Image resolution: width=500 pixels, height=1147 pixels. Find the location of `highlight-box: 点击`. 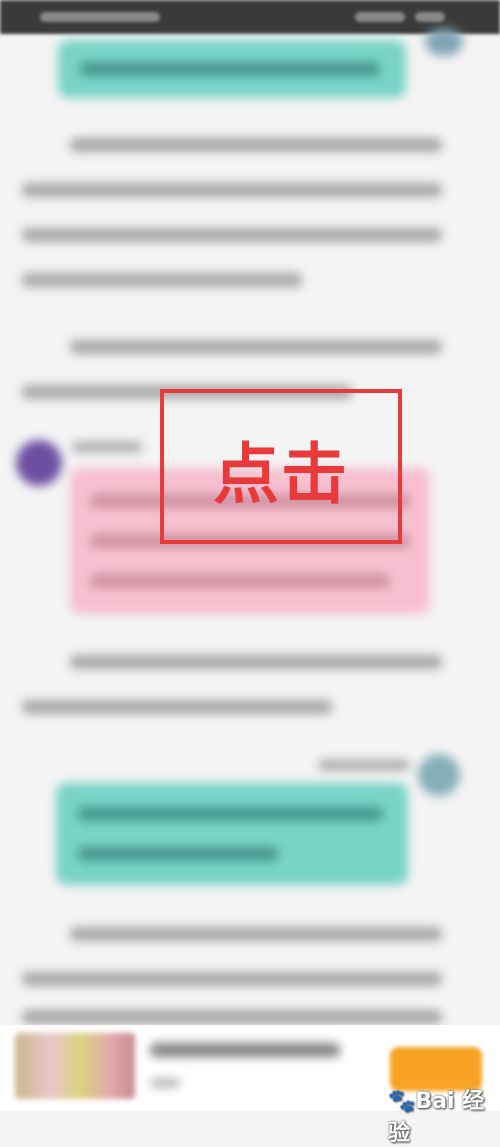

highlight-box: 点击 is located at coordinates (281, 466).